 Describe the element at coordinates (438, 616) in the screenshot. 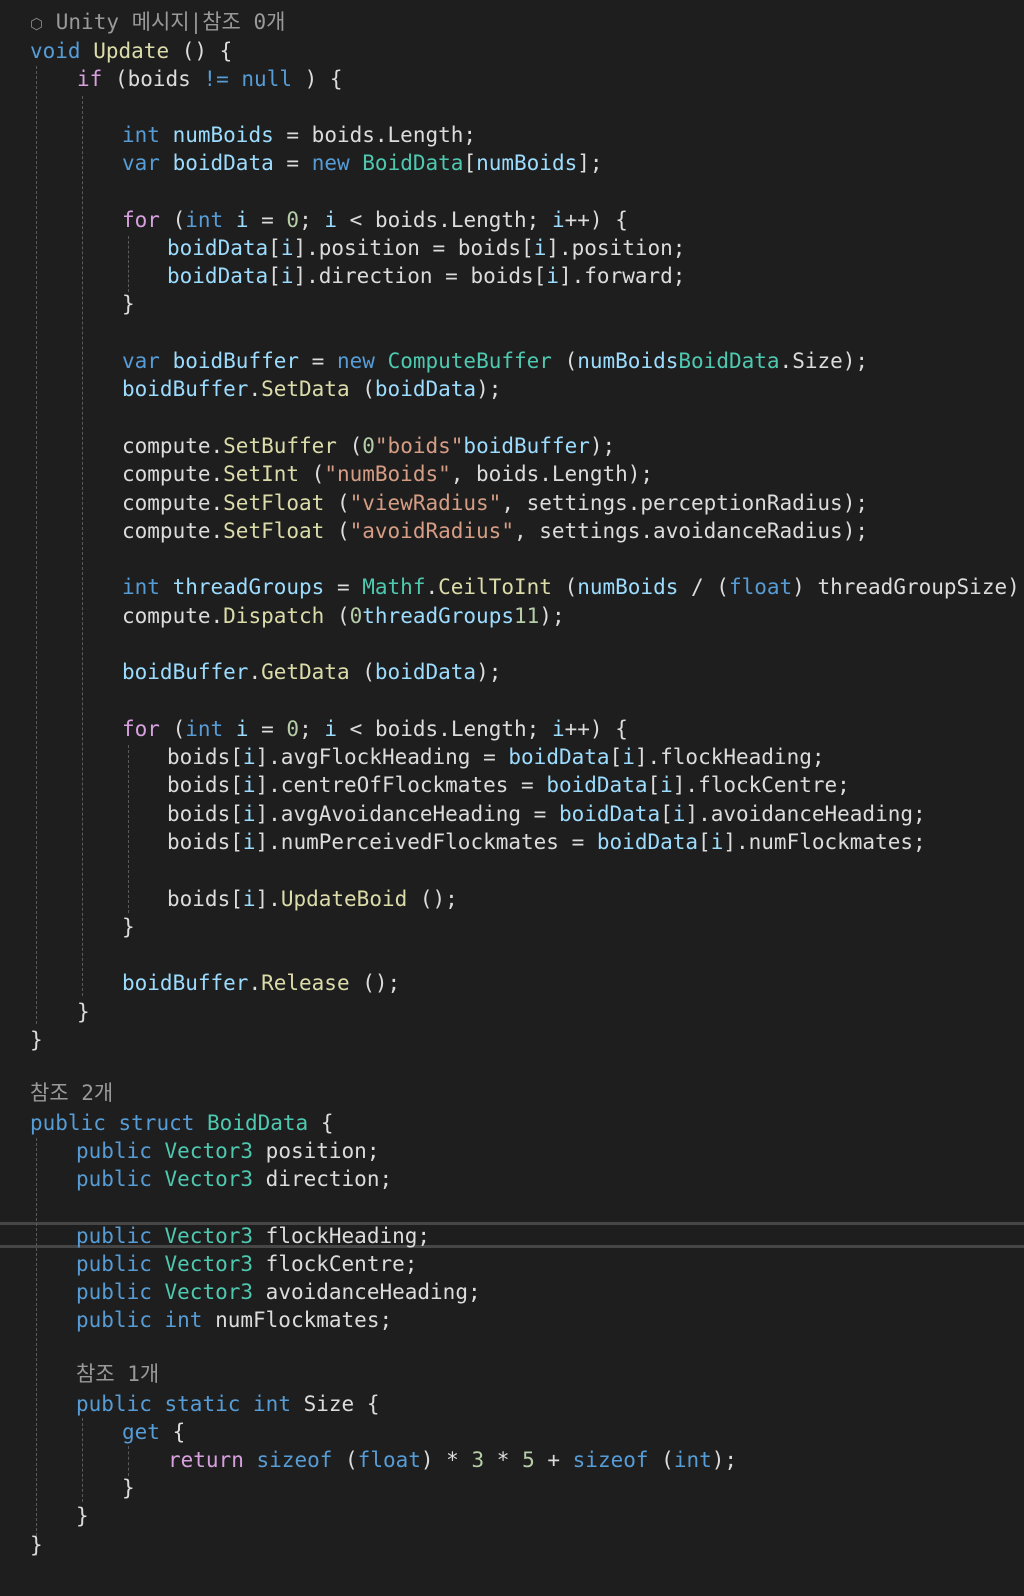

I see `code-token: threadGroups` at that location.